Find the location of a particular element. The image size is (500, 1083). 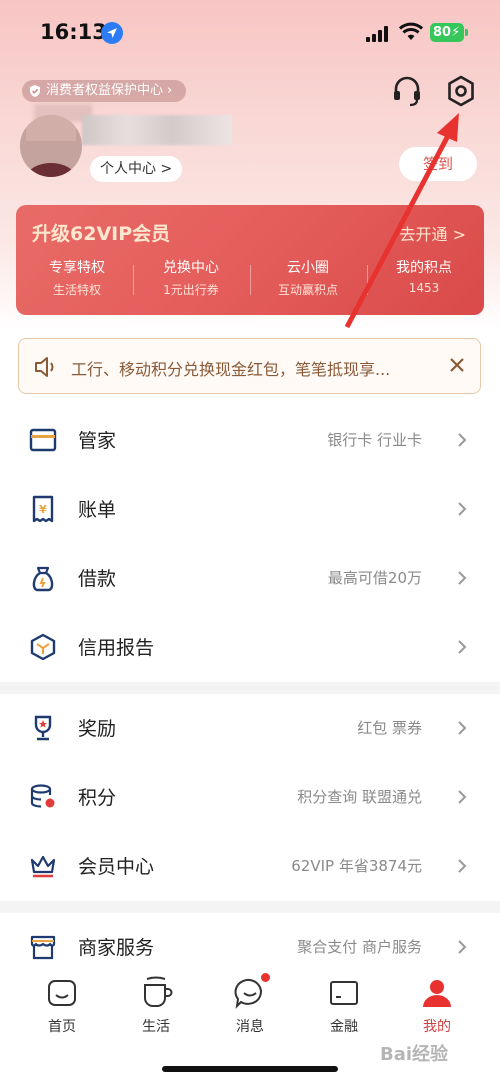

loan-bag-icon is located at coordinates (43, 579).